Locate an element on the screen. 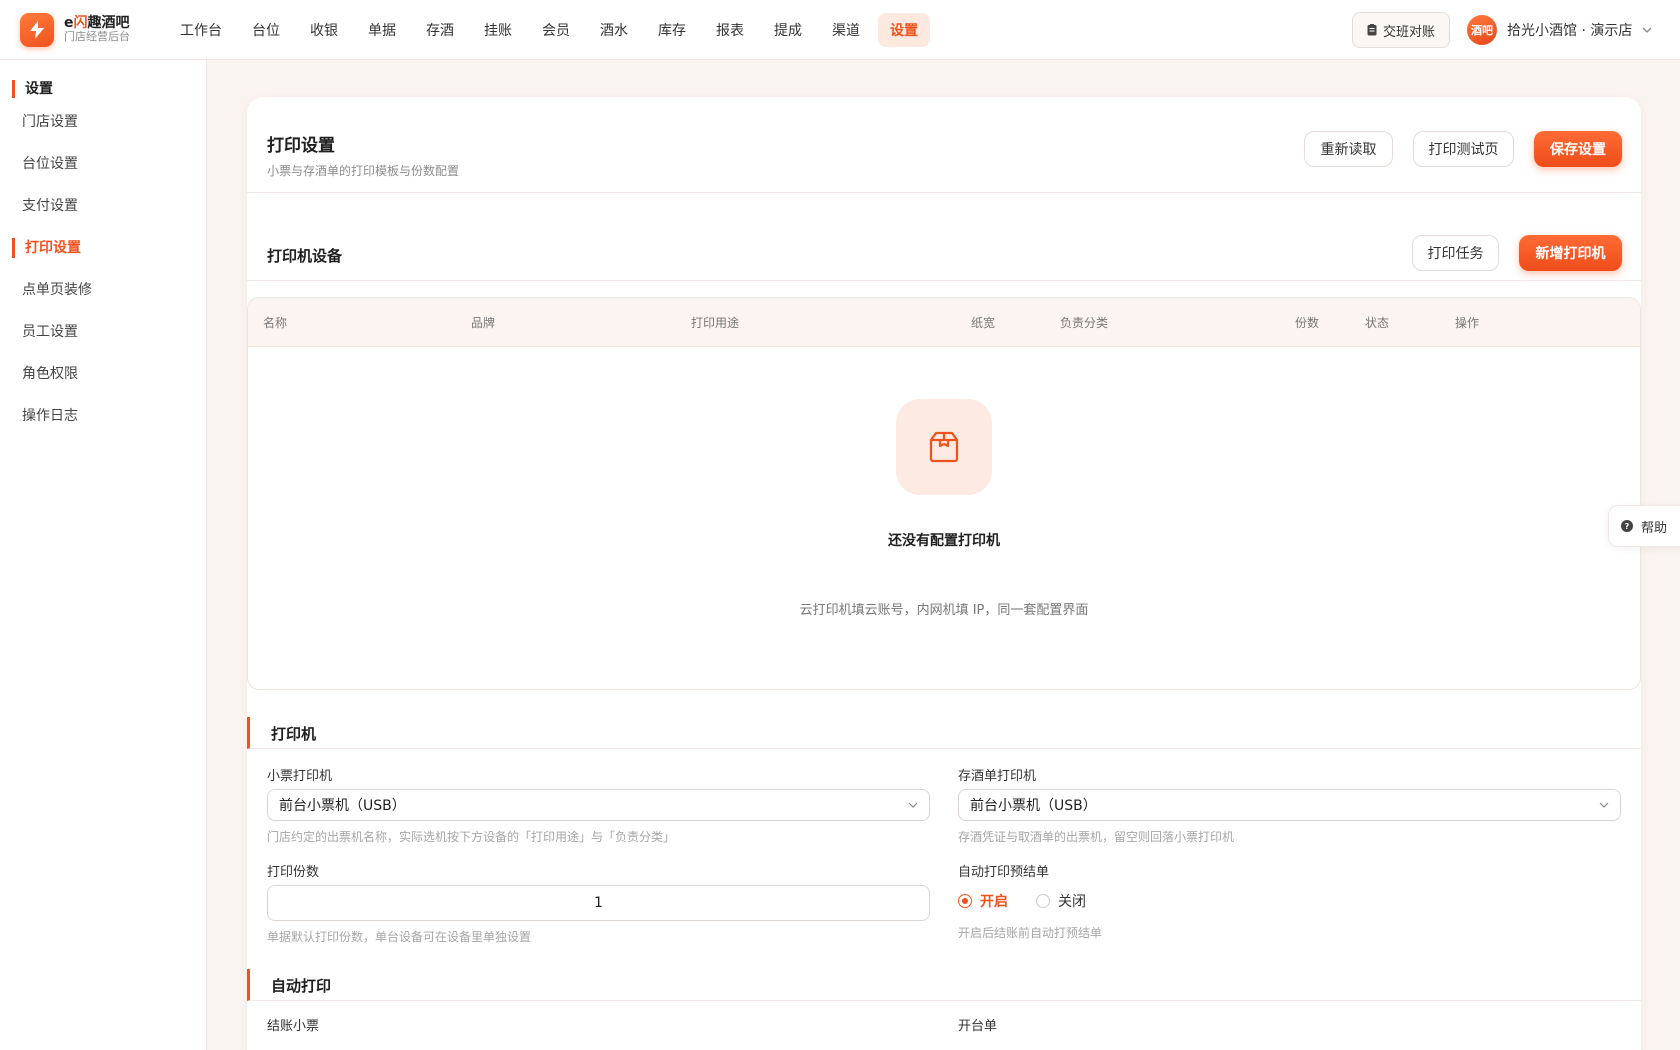  copies-input: 1 is located at coordinates (598, 903).